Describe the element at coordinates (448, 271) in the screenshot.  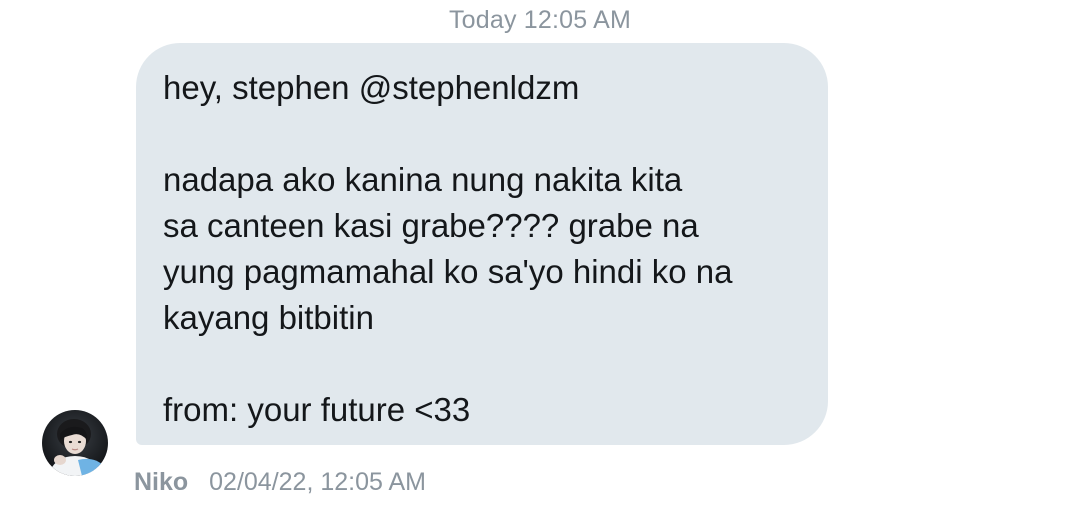
I see `message-line: yung pagmamahal ko sa'yo hindi ko na` at that location.